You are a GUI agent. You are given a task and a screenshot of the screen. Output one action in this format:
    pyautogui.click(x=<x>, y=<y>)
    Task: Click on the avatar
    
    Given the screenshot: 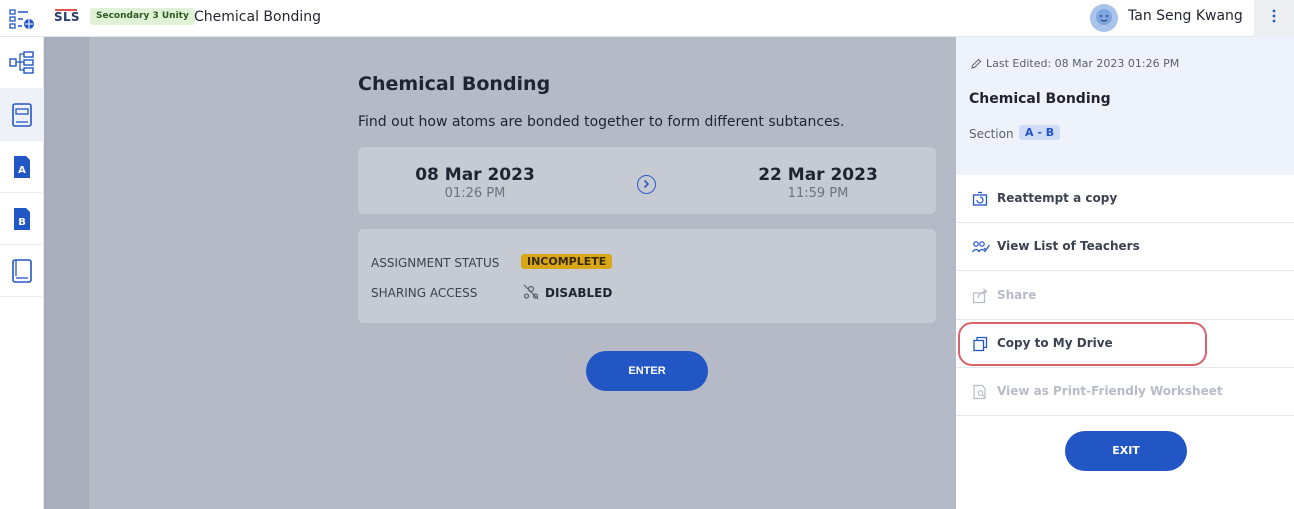 What is the action you would take?
    pyautogui.click(x=1104, y=18)
    